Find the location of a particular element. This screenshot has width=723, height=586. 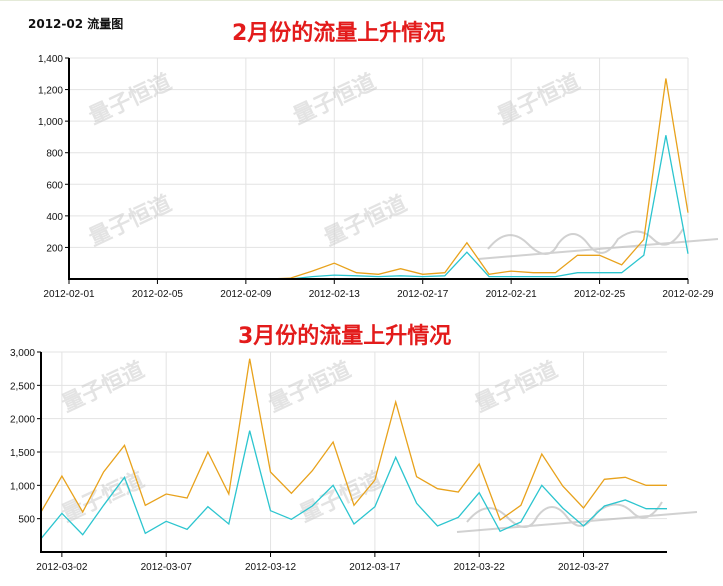

y-tick-label: 600 is located at coordinates (54, 185).